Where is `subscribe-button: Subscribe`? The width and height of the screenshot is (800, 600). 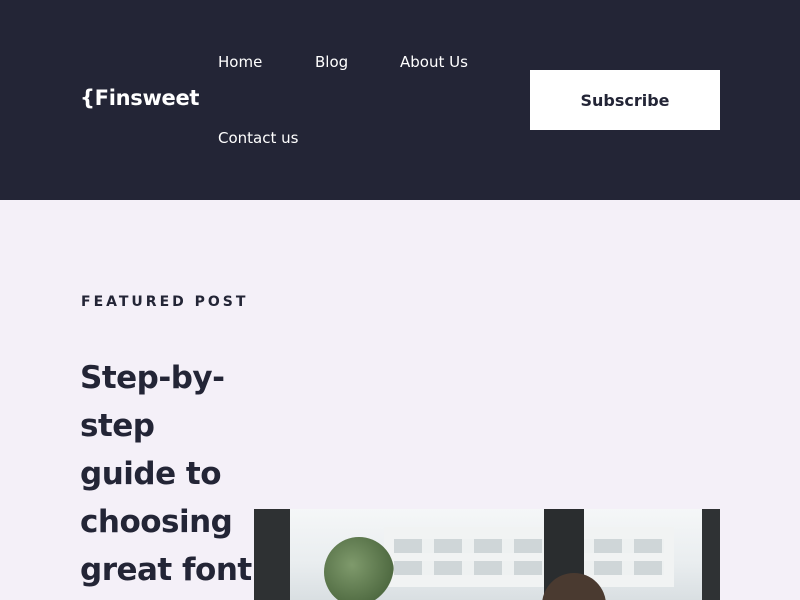 subscribe-button: Subscribe is located at coordinates (625, 100).